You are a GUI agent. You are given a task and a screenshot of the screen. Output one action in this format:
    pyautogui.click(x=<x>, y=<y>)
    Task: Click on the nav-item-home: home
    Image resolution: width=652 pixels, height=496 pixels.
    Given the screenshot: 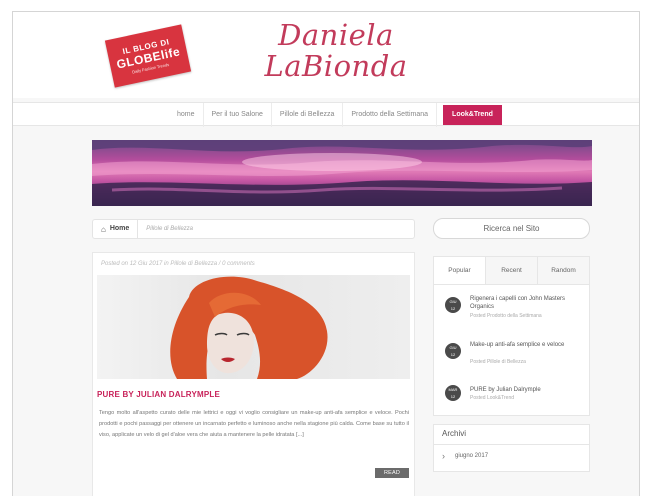 What is the action you would take?
    pyautogui.click(x=186, y=115)
    